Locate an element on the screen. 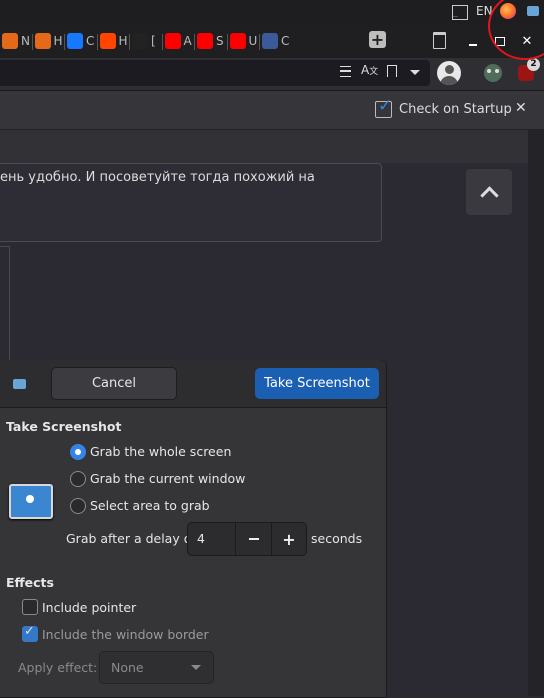  radio-select-area is located at coordinates (78, 506).